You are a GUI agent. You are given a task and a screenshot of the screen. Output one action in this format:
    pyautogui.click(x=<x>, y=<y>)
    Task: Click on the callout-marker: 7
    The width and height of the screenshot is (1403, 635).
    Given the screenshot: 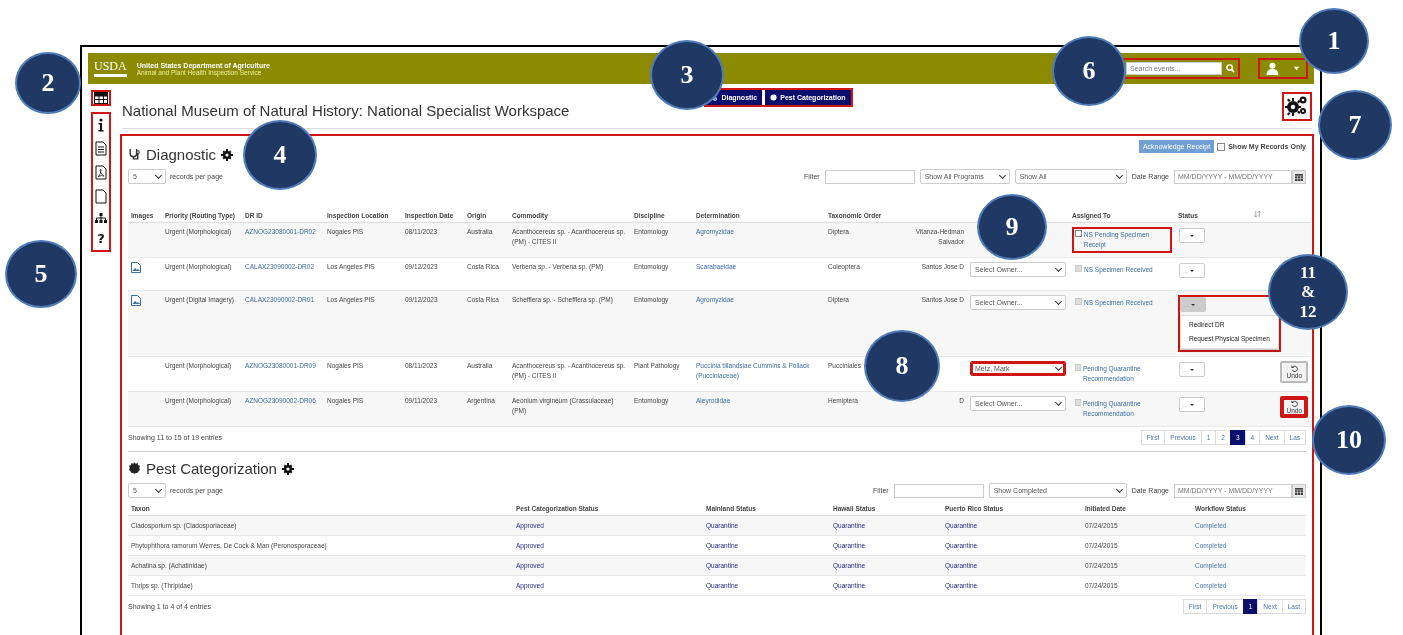 What is the action you would take?
    pyautogui.click(x=1355, y=125)
    